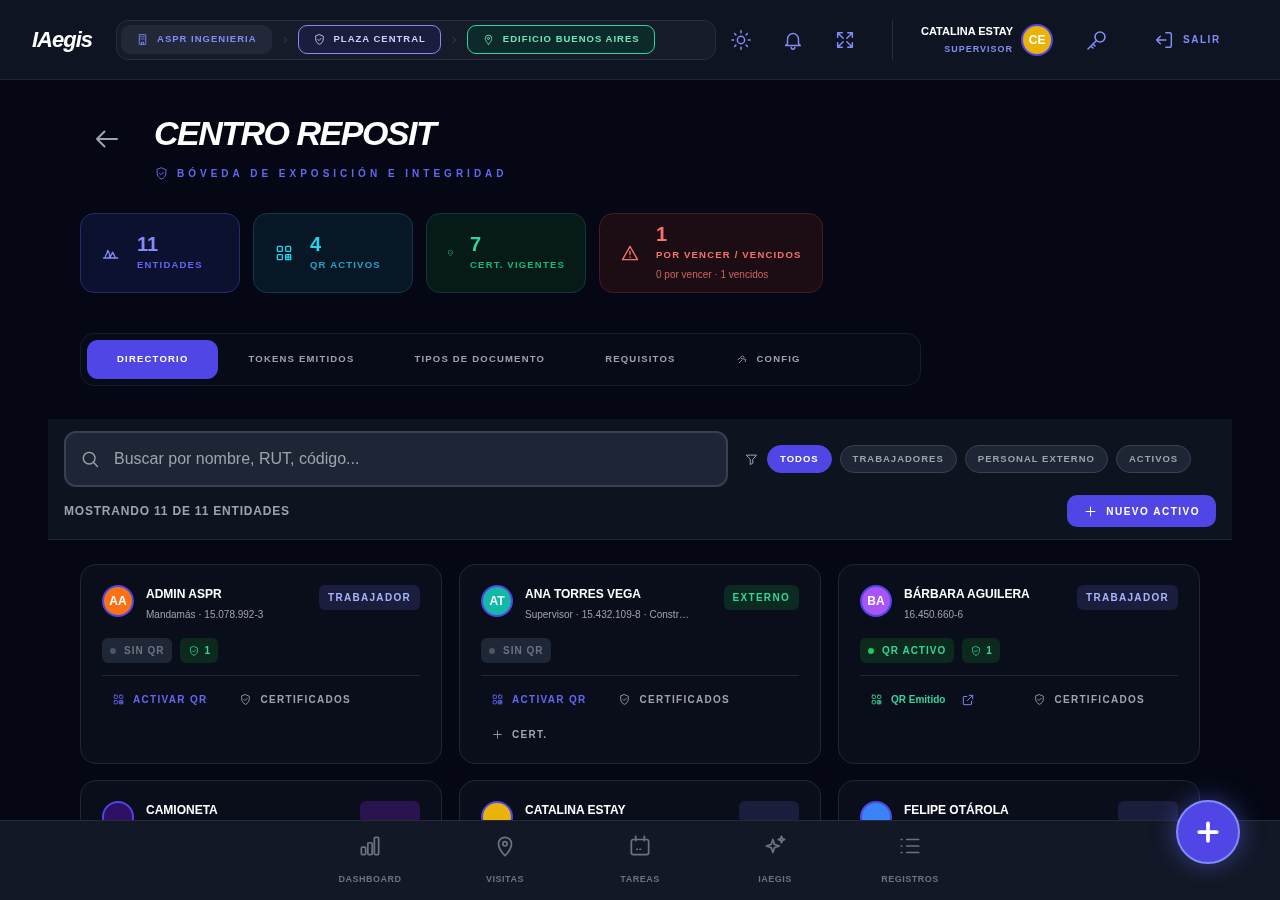  What do you see at coordinates (369, 39) in the screenshot?
I see `breadcrumb-item: PLAZA CENTRAL` at bounding box center [369, 39].